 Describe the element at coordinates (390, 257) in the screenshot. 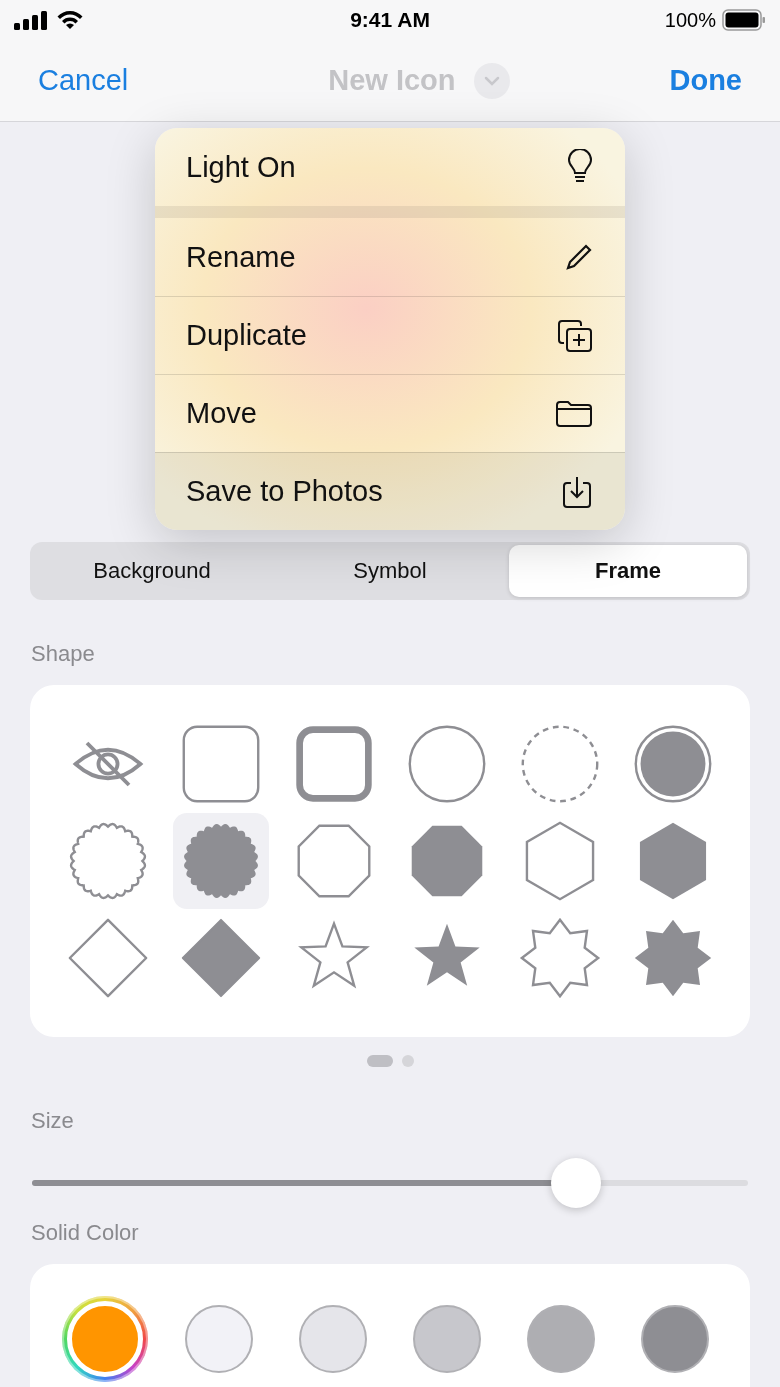

I see `menu-item: Rename` at that location.